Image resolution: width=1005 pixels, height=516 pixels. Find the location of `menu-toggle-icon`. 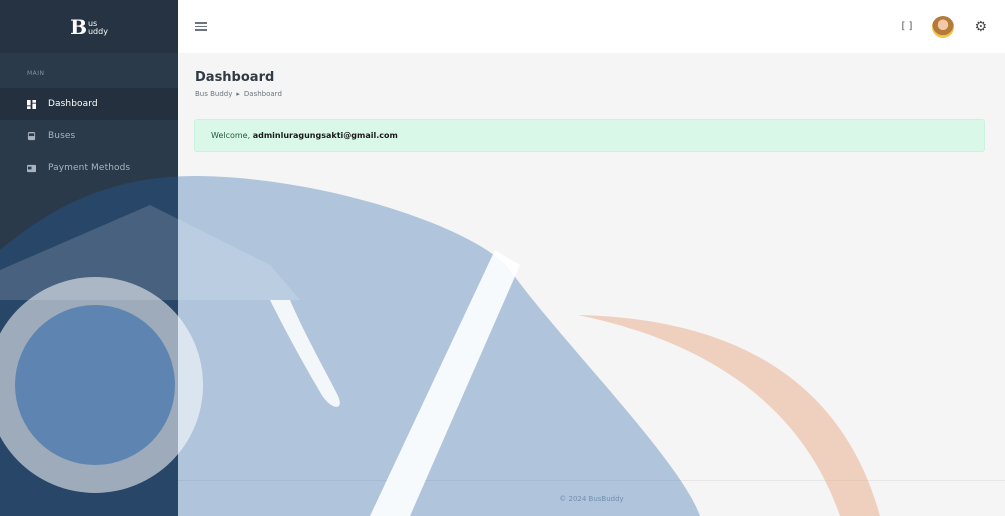

menu-toggle-icon is located at coordinates (201, 26).